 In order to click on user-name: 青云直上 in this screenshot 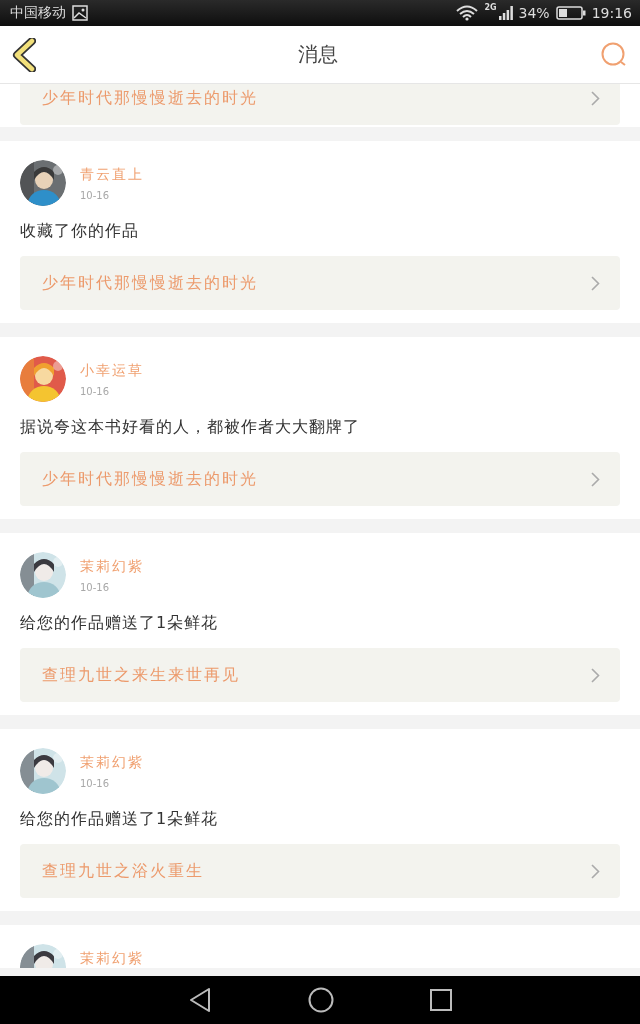, I will do `click(112, 175)`.